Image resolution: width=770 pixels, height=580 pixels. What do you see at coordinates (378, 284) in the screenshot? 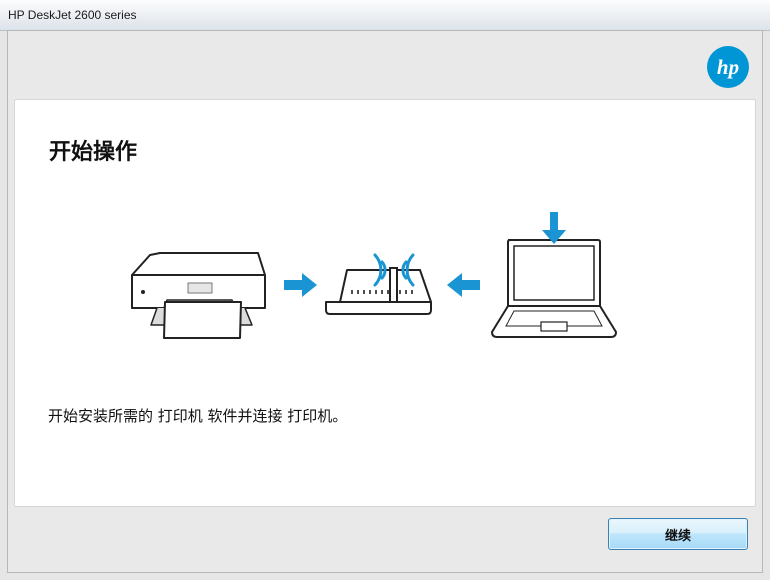
I see `router-icon` at bounding box center [378, 284].